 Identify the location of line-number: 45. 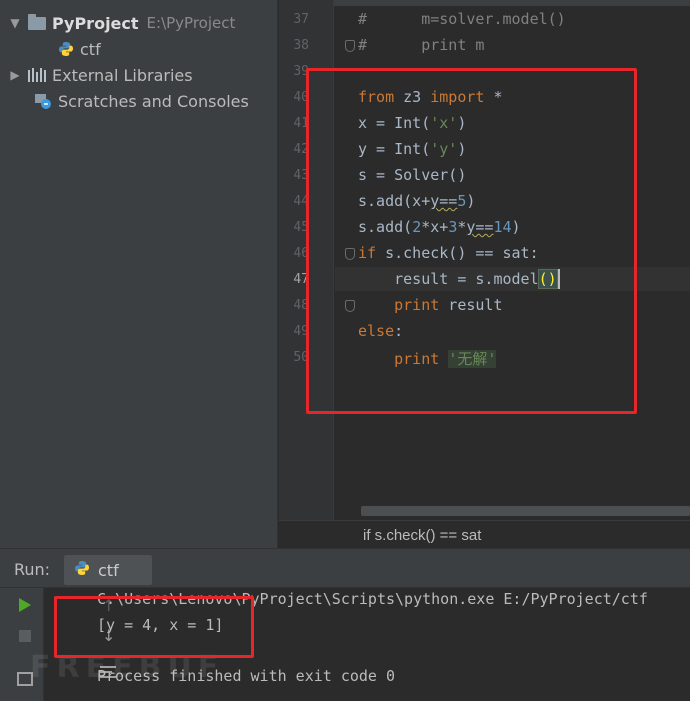
(301, 227).